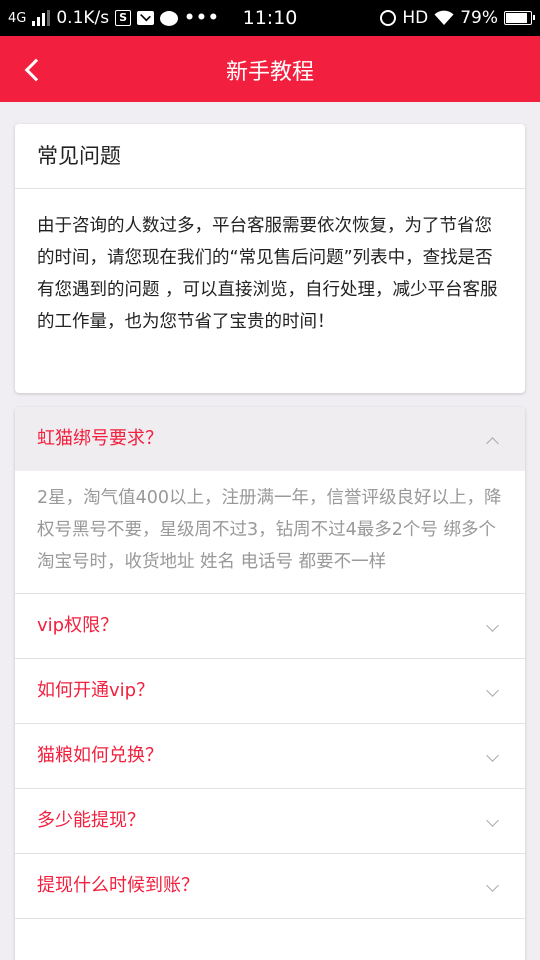  I want to click on faq-item: 提现什么时候到账？, so click(270, 886).